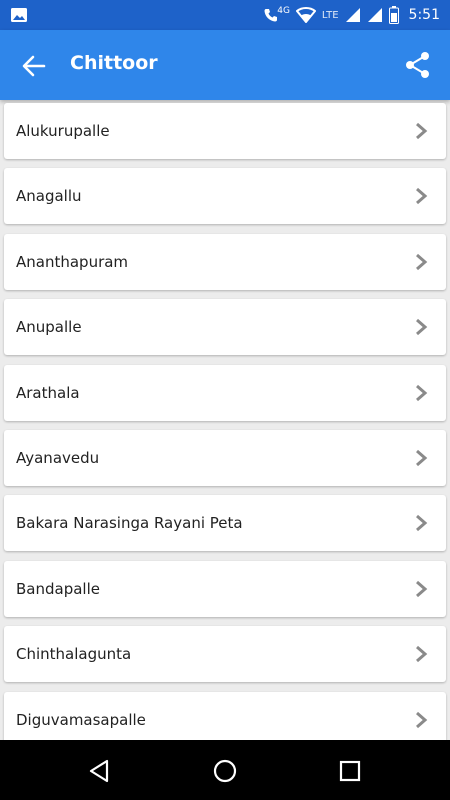  Describe the element at coordinates (74, 654) in the screenshot. I see `list-item-label: Chinthalagunta` at that location.